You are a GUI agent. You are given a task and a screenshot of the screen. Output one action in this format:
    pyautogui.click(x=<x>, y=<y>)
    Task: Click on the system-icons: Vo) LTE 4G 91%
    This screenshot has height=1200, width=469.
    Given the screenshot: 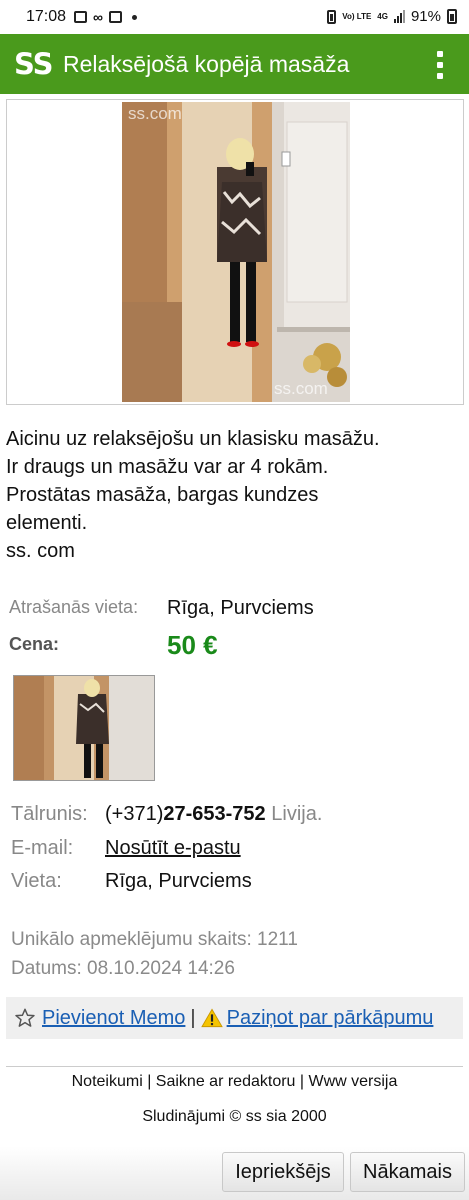 What is the action you would take?
    pyautogui.click(x=392, y=16)
    